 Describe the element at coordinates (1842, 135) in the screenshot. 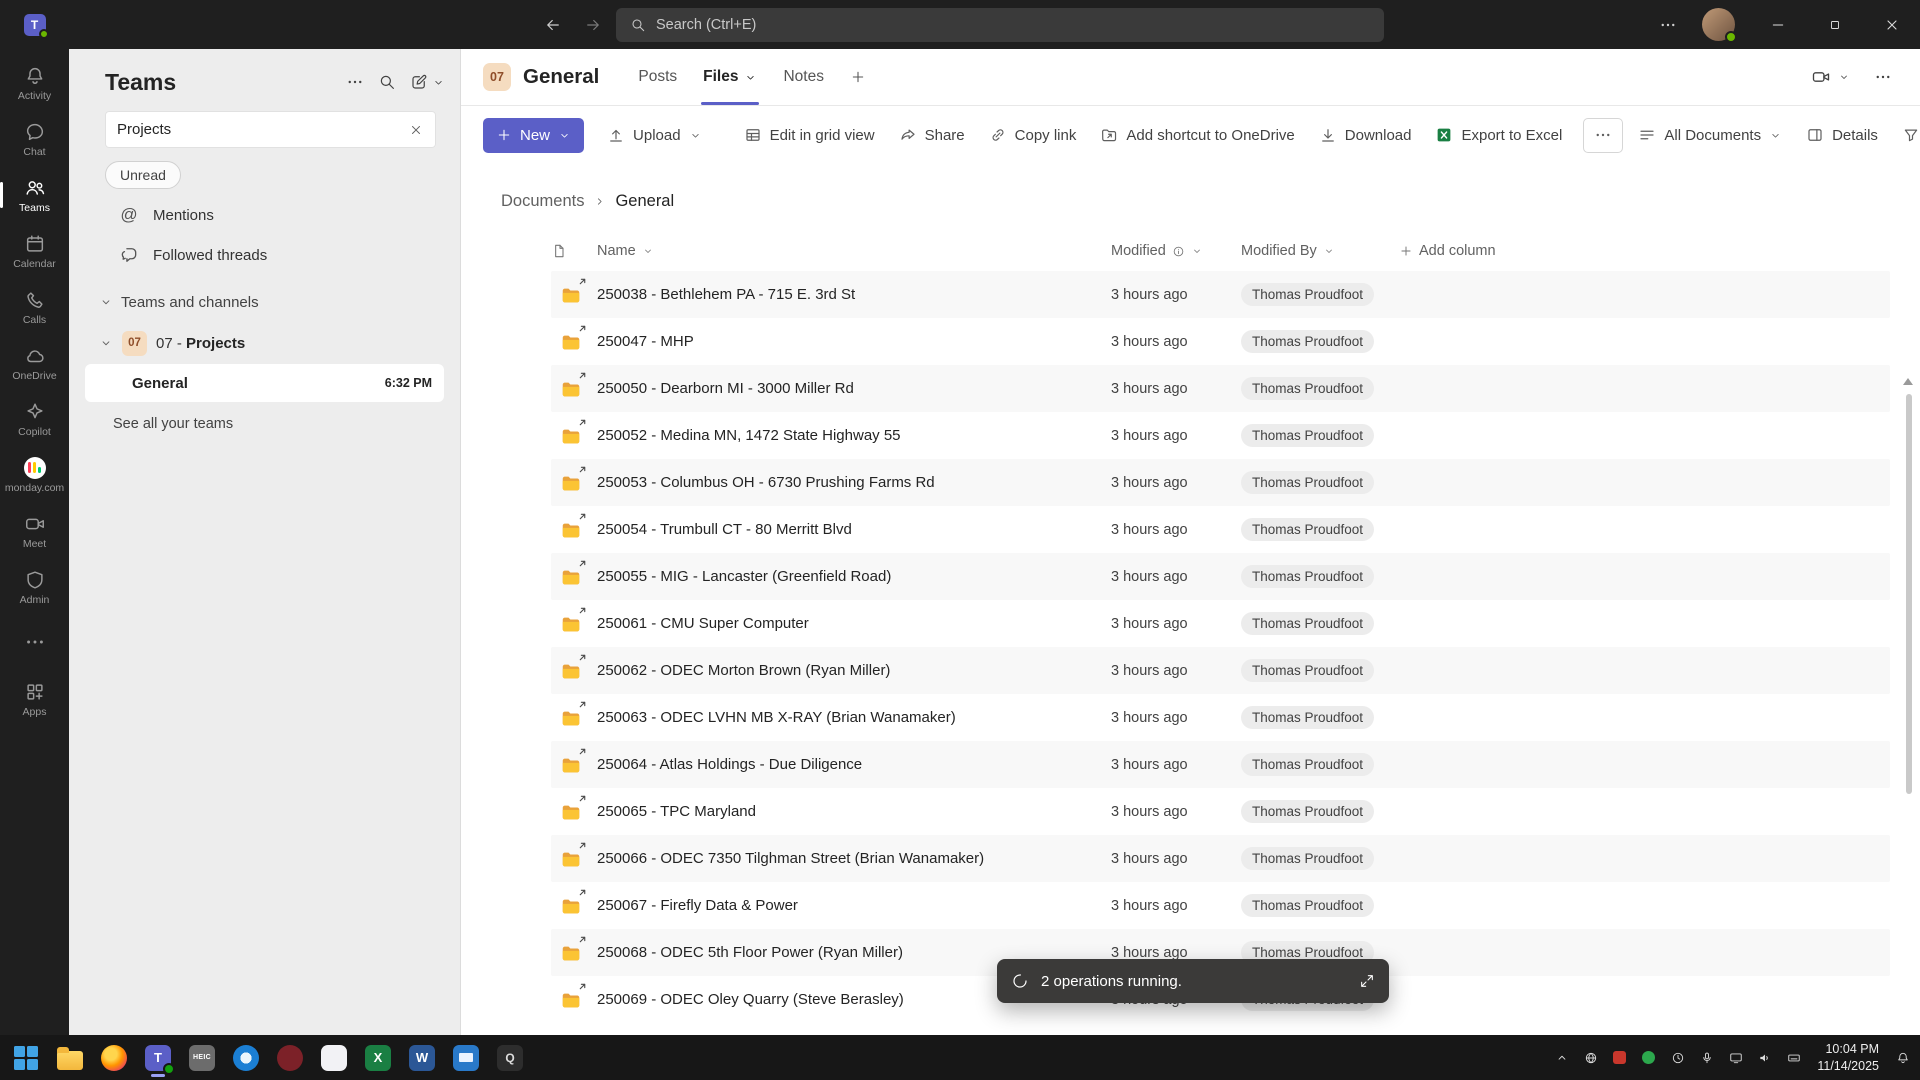

I see `details-pane-button: Details` at that location.